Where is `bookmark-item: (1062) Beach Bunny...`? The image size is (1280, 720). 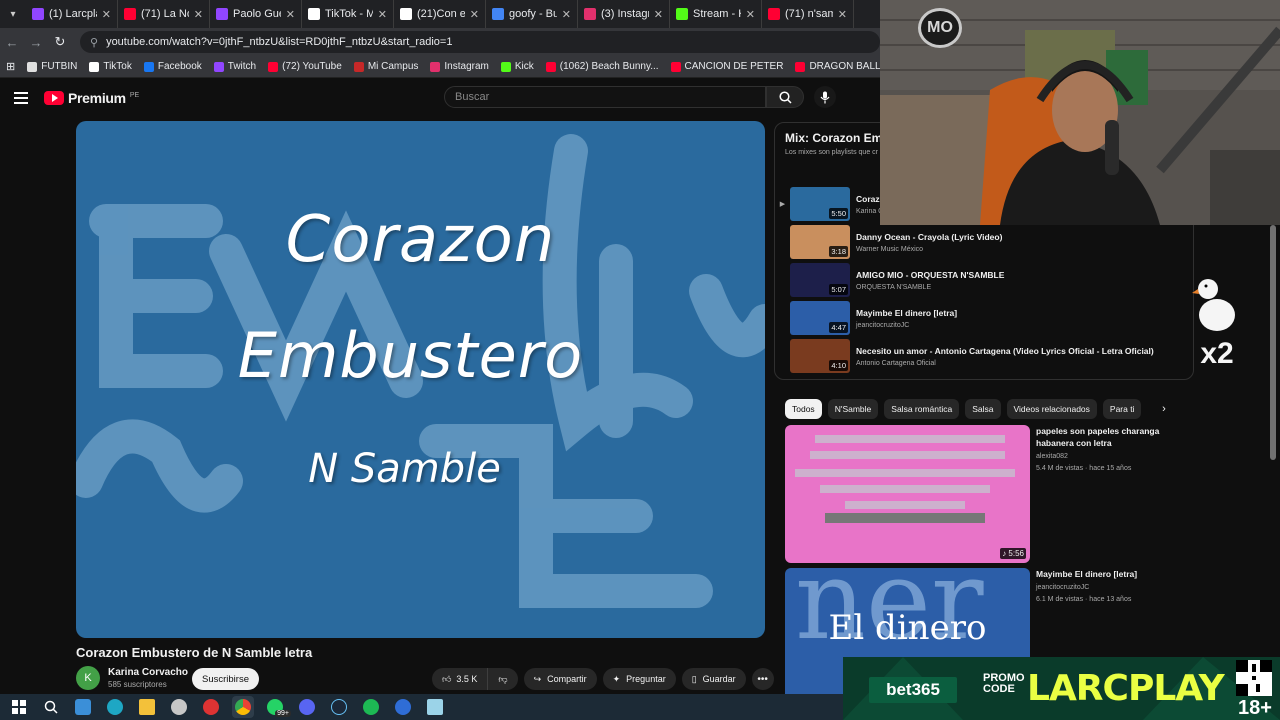
bookmark-item: (1062) Beach Bunny... is located at coordinates (602, 66).